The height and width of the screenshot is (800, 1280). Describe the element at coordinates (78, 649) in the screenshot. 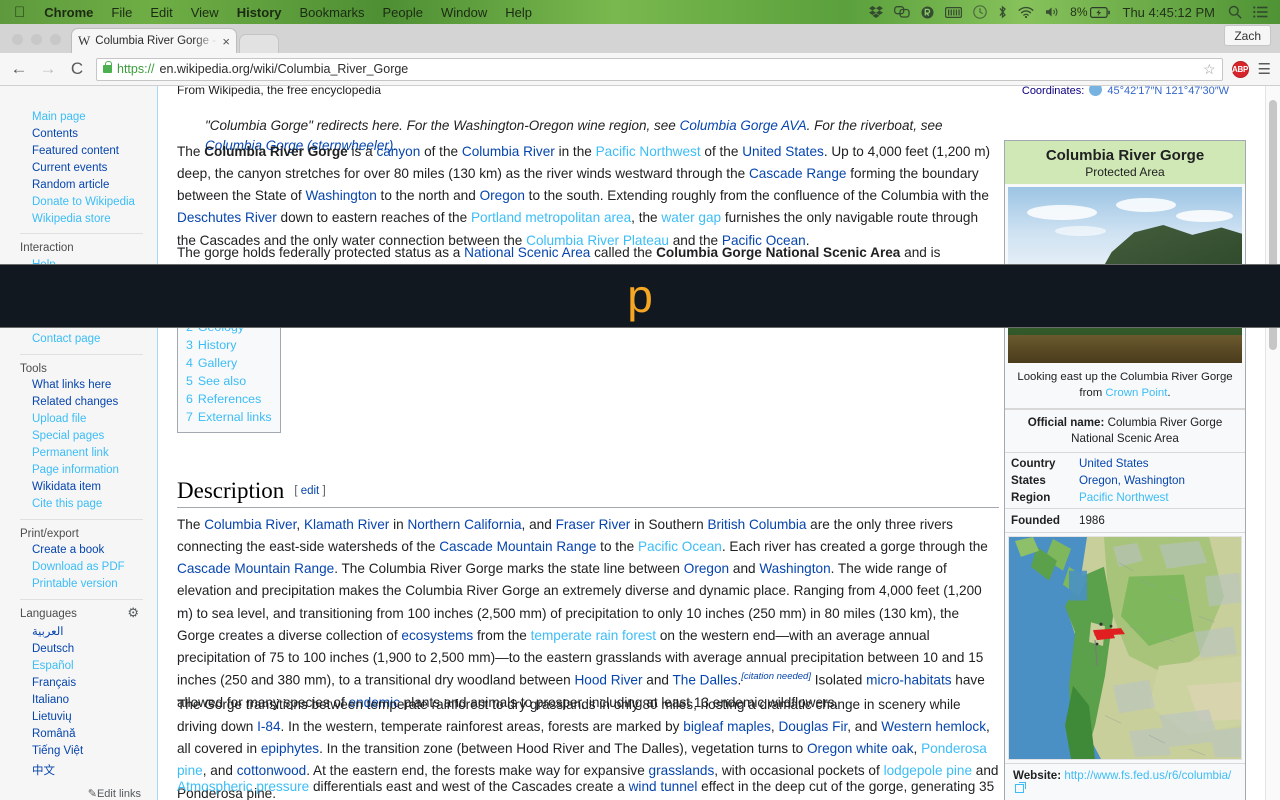

I see `sidebar-language-deutsch: Deutsch` at that location.